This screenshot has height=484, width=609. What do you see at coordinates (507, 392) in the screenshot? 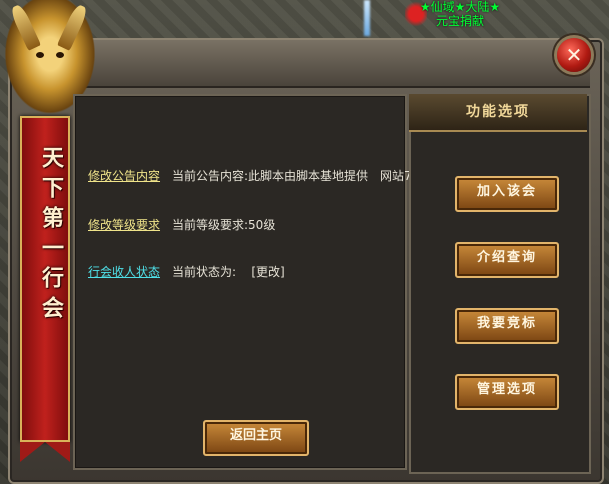
I see `manage-options-button: 管理选项` at bounding box center [507, 392].